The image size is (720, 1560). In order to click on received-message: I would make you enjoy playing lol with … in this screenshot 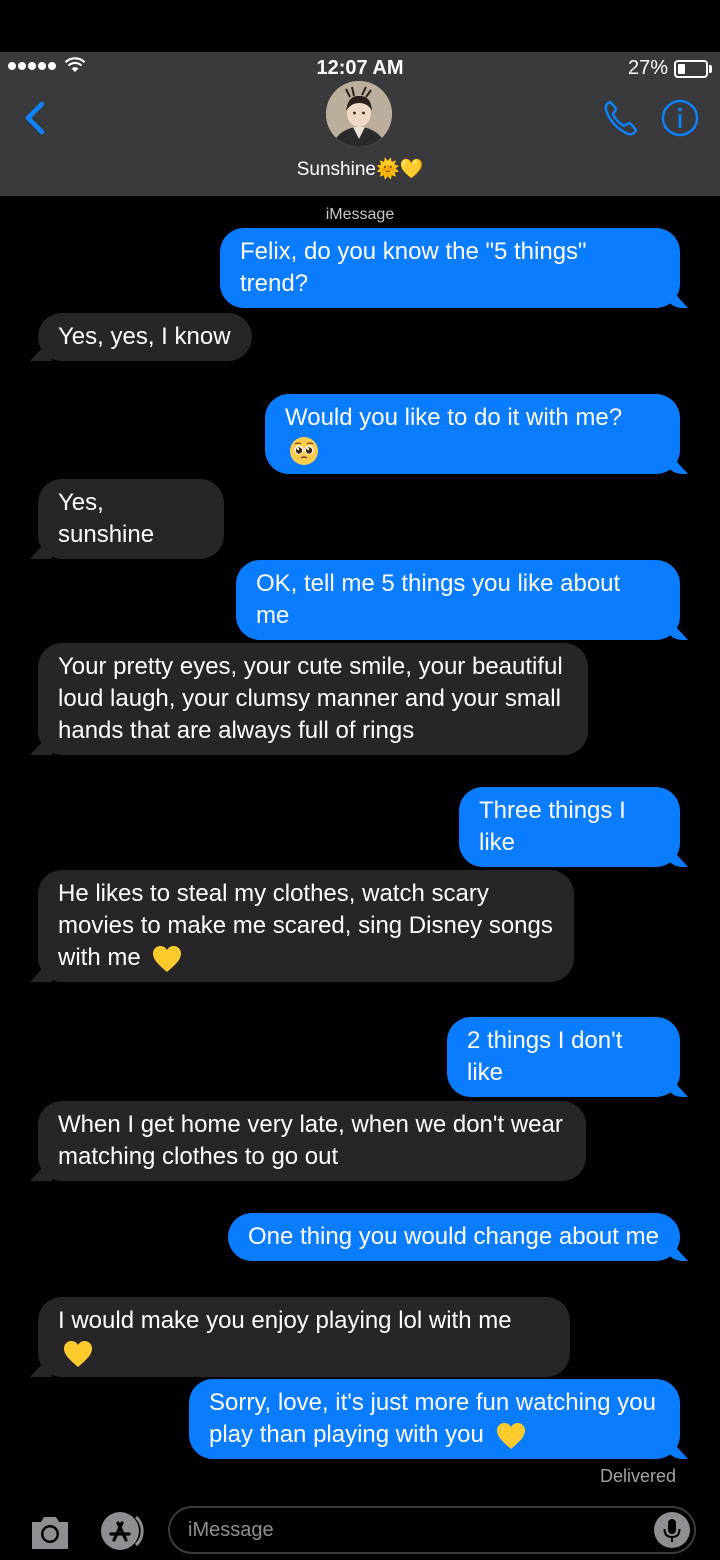, I will do `click(304, 1337)`.